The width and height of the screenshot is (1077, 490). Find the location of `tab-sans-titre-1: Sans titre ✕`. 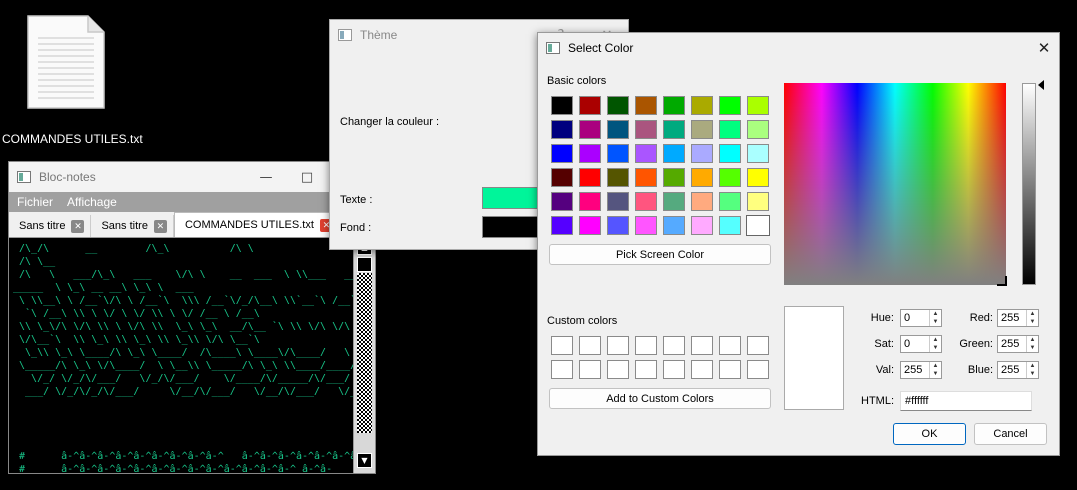

tab-sans-titre-1: Sans titre ✕ is located at coordinates (50, 226).